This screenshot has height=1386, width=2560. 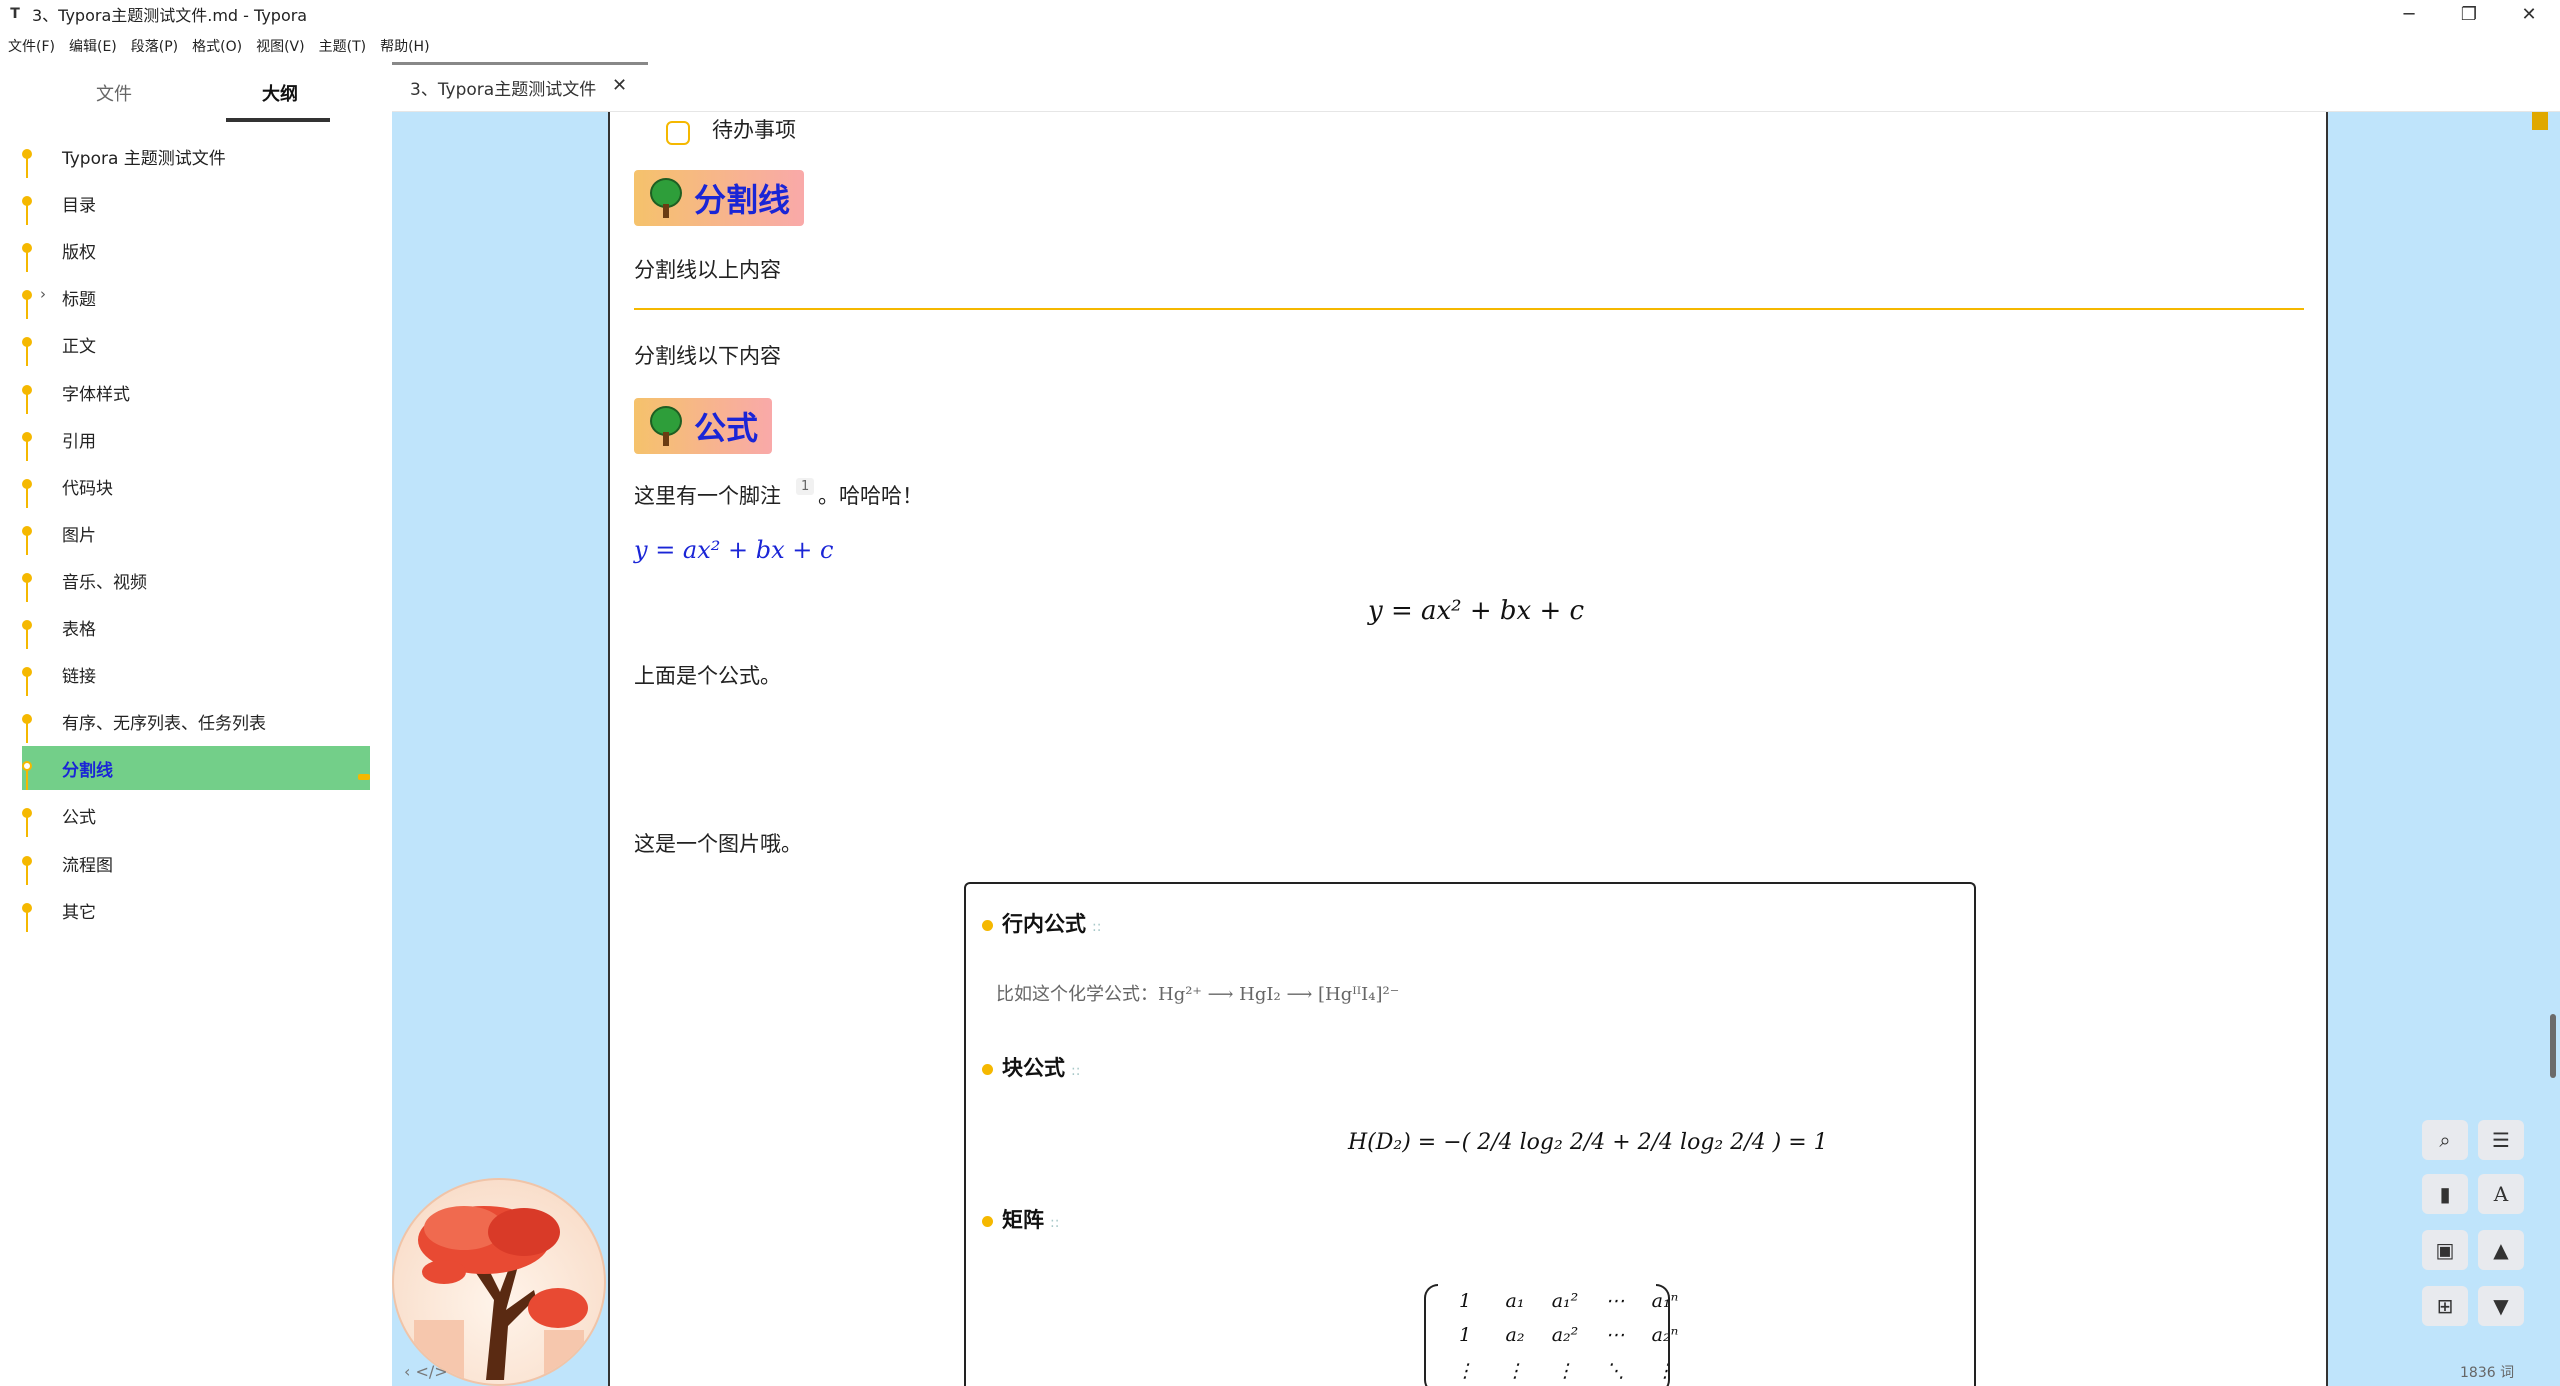 What do you see at coordinates (196, 297) in the screenshot?
I see `outline-item: › 标题` at bounding box center [196, 297].